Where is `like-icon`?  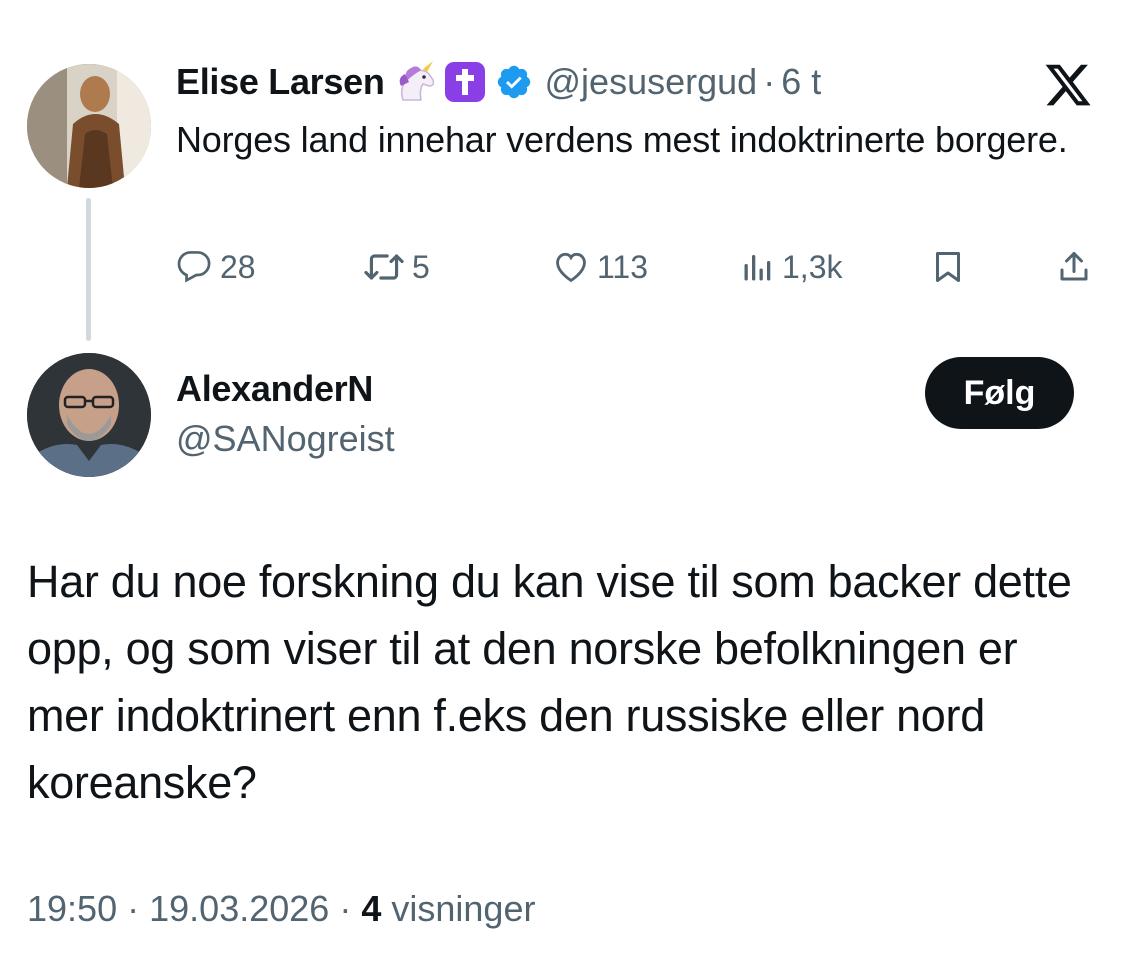 like-icon is located at coordinates (571, 267).